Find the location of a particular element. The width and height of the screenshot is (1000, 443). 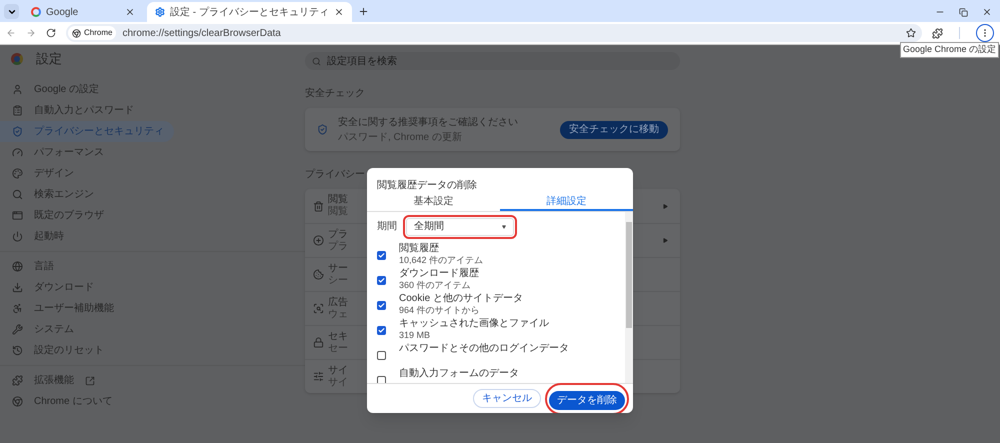

item-label: 自動入力フォームのデータ is located at coordinates (459, 374).